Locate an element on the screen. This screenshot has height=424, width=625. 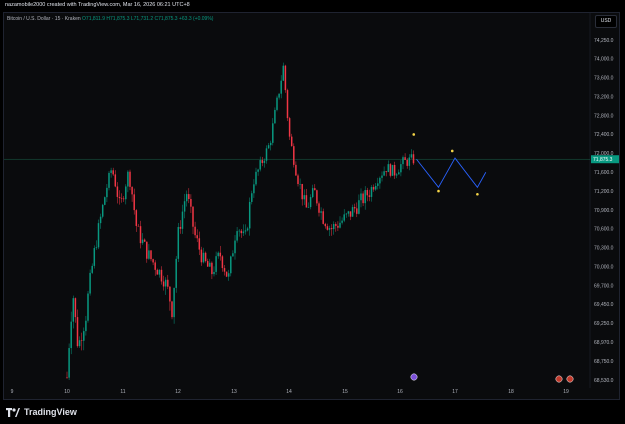
y-tick-label: 68,970.0 is located at coordinates (604, 343).